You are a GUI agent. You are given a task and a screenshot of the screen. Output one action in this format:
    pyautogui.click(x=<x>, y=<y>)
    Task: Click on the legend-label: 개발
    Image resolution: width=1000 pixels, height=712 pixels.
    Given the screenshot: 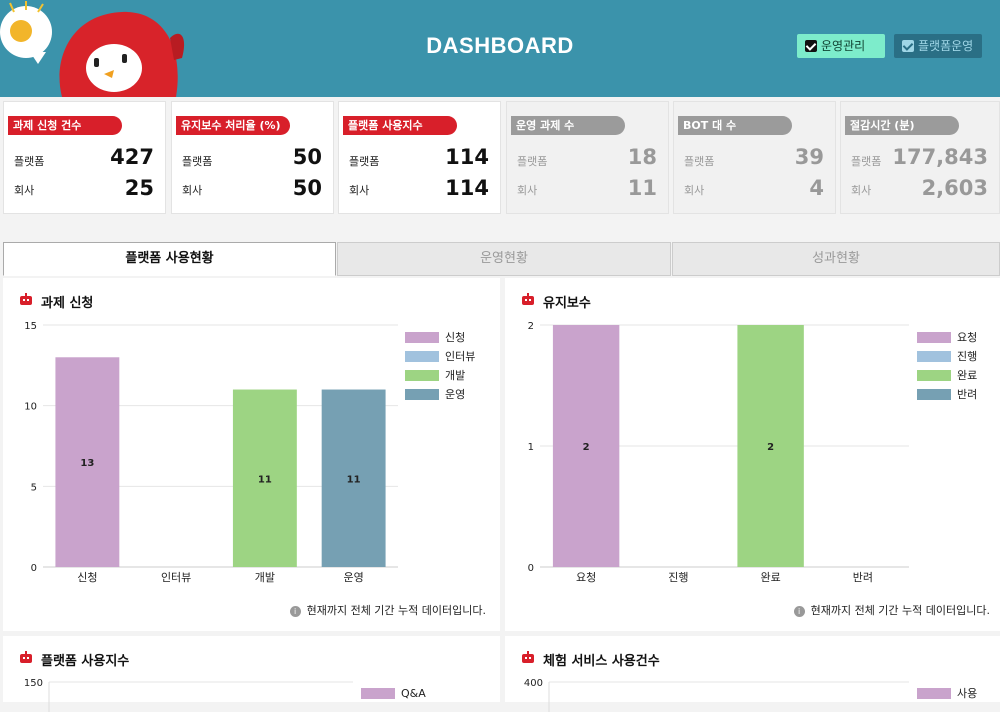 What is the action you would take?
    pyautogui.click(x=455, y=375)
    